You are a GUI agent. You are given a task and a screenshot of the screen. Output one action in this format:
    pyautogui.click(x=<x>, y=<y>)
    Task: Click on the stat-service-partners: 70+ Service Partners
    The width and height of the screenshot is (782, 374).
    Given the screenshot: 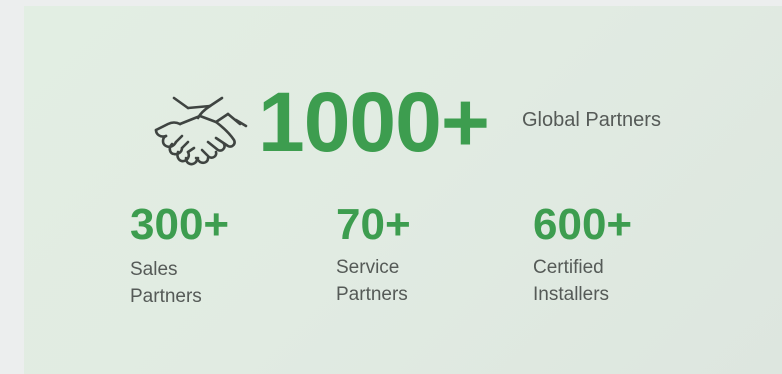 What is the action you would take?
    pyautogui.click(x=373, y=253)
    